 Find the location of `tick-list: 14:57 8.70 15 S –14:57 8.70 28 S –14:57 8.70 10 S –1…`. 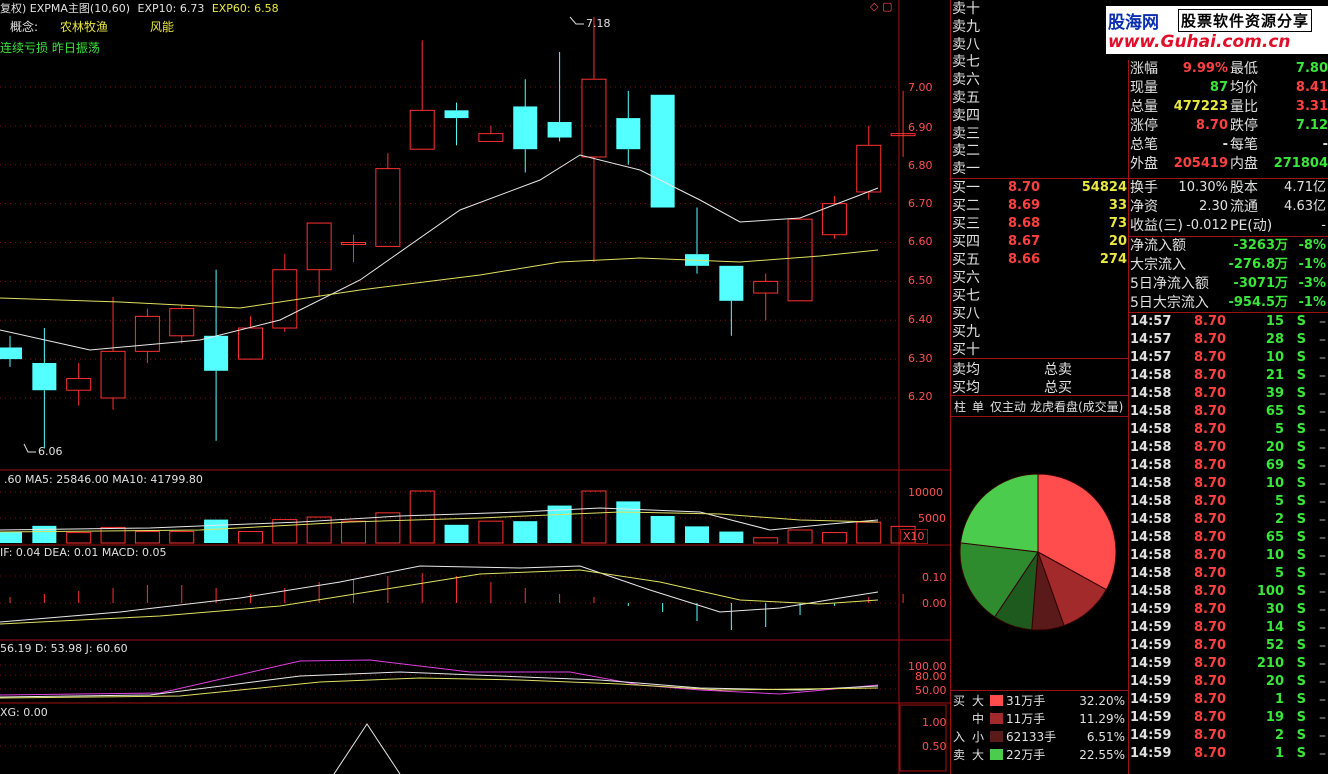

tick-list: 14:57 8.70 15 S –14:57 8.70 28 S –14:57 8.70 10 S –1… is located at coordinates (1229, 543).